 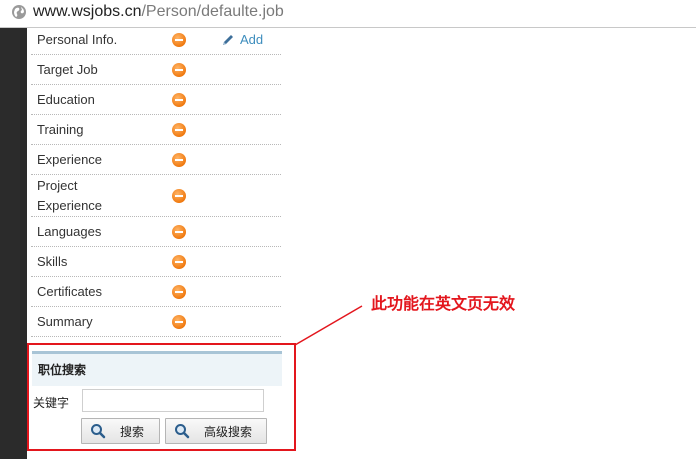 What do you see at coordinates (70, 291) in the screenshot?
I see `menu-item-label: Certificates` at bounding box center [70, 291].